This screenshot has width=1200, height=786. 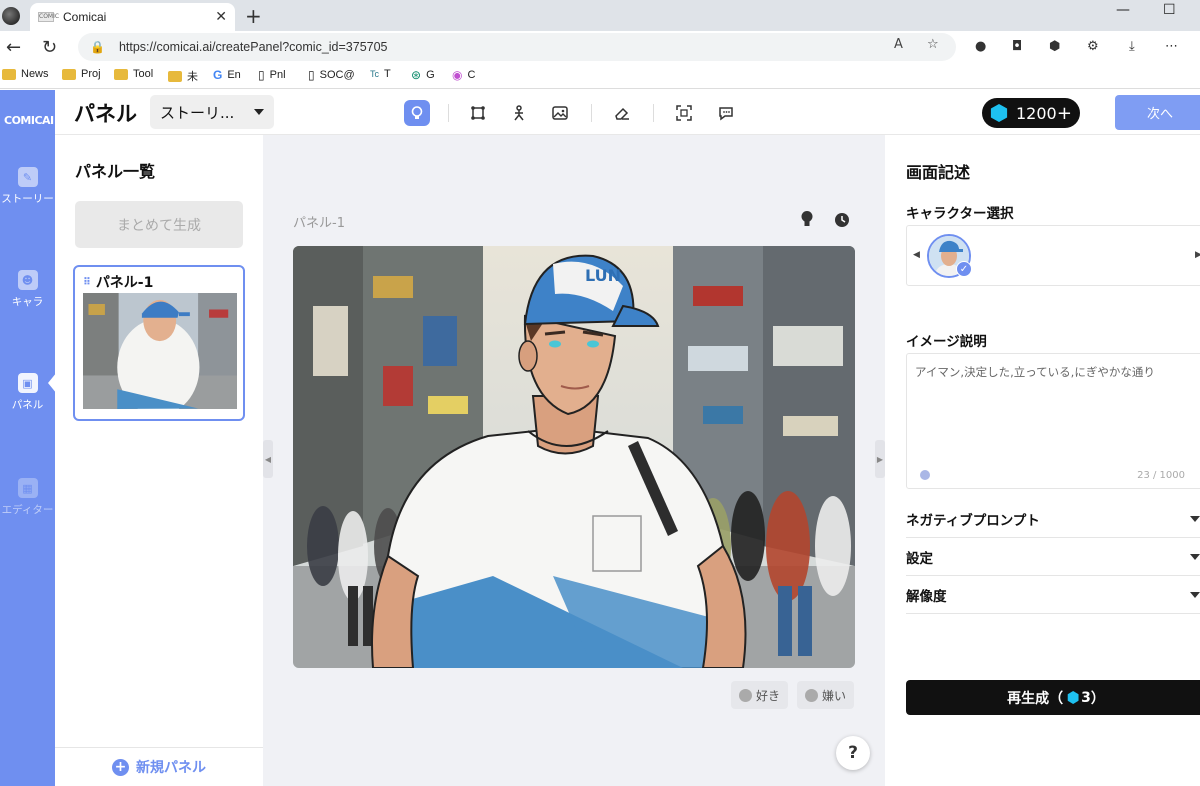 I want to click on rail-item-editor: ▦ エディター, so click(x=27, y=497).